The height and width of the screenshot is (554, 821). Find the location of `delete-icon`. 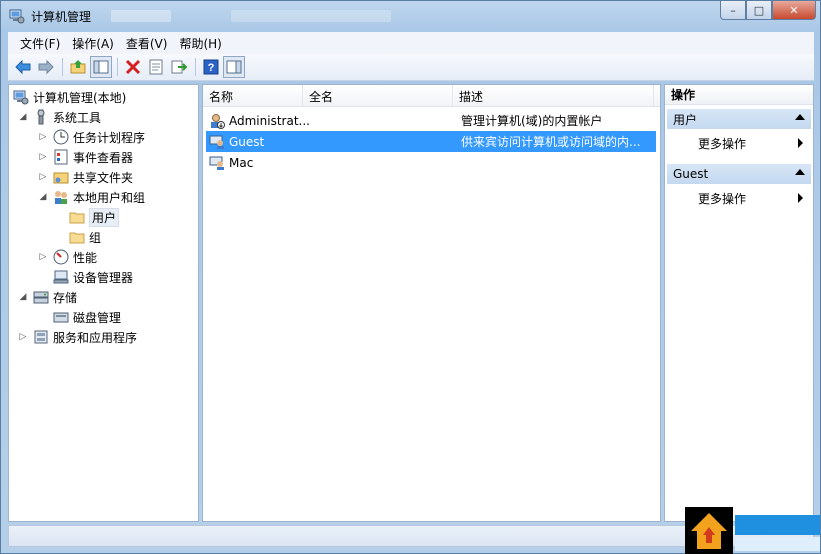

delete-icon is located at coordinates (133, 67).